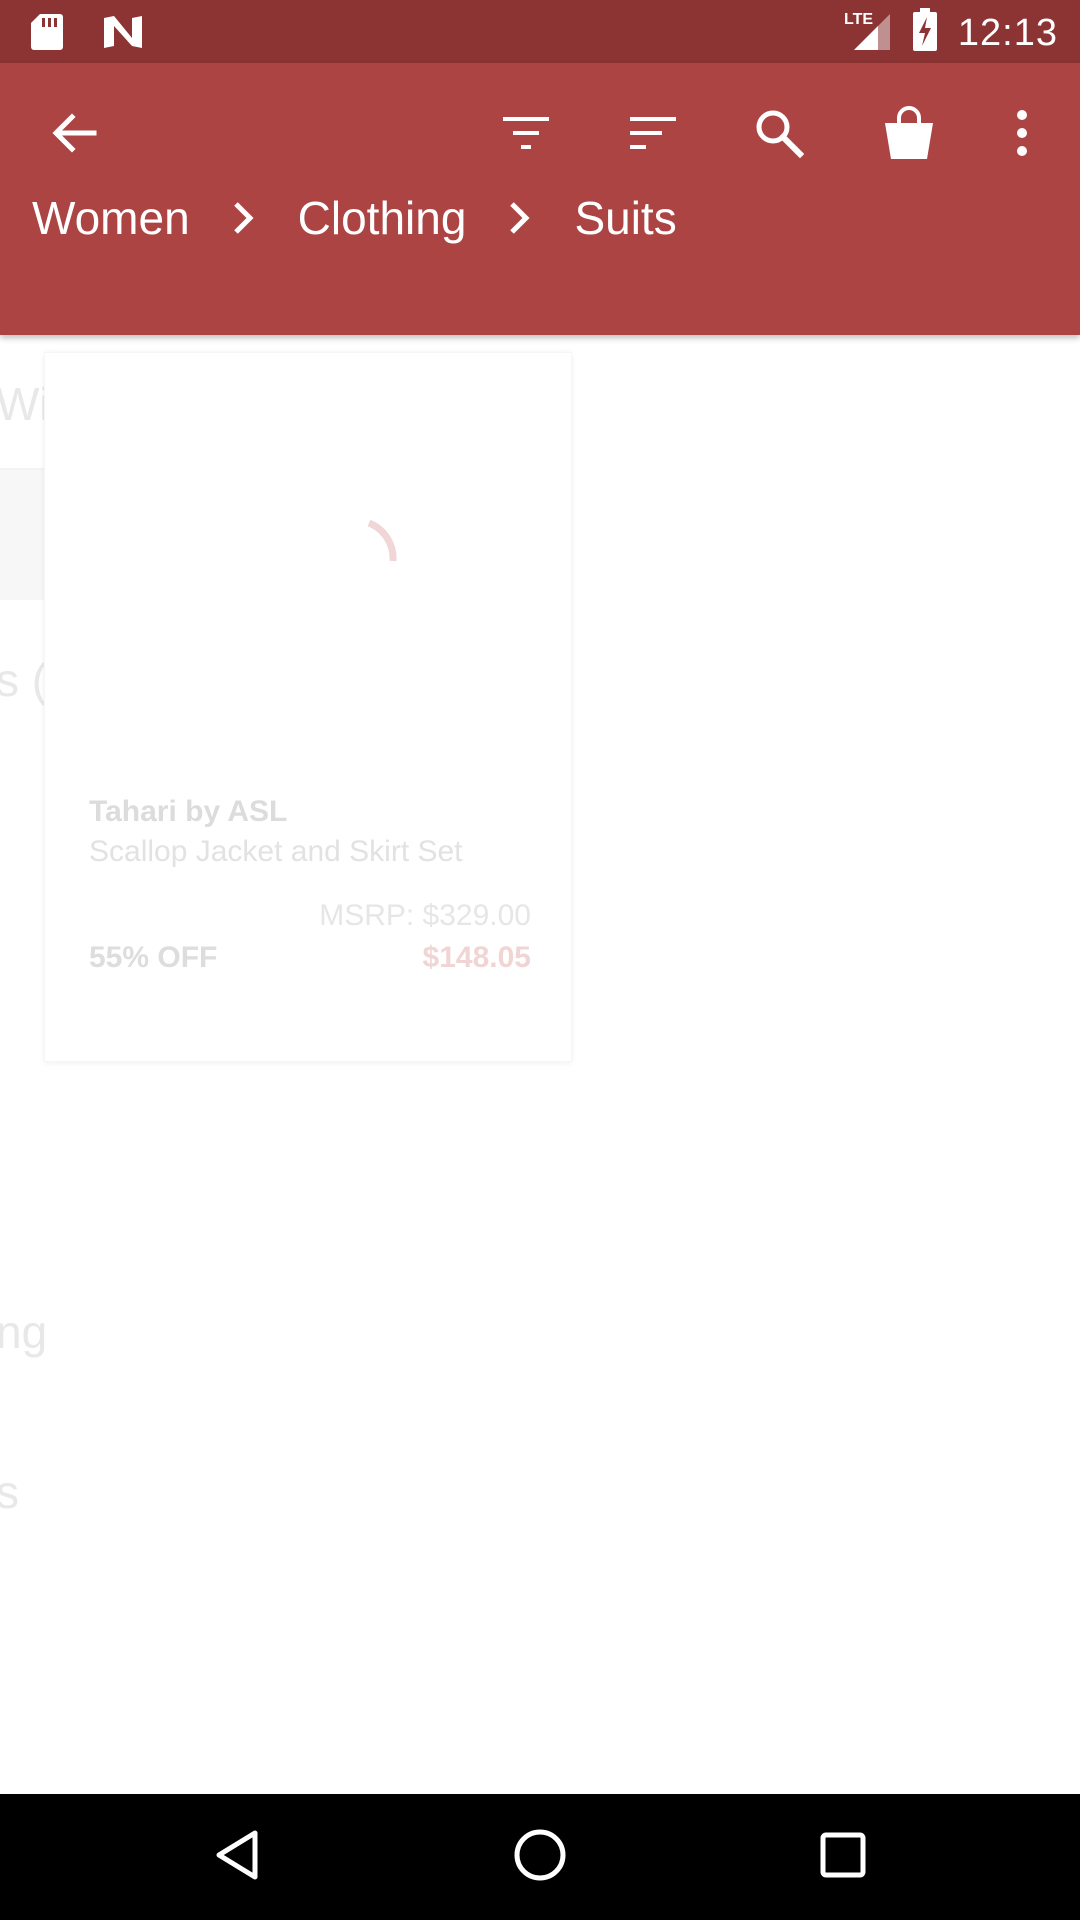 This screenshot has width=1080, height=1920. I want to click on back-arrow-icon, so click(74, 135).